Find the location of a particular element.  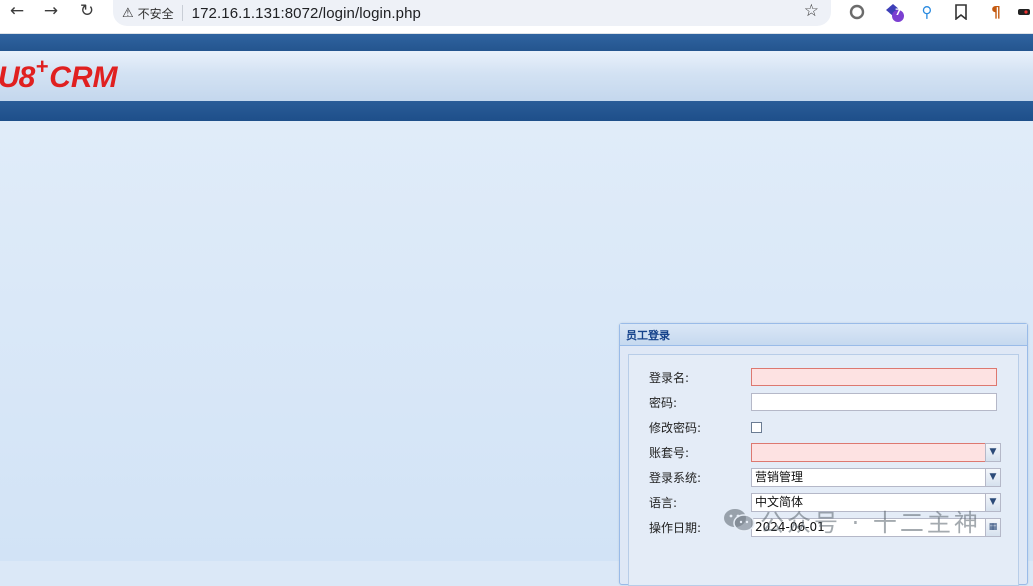

reload-icon: ↻ is located at coordinates (87, 11).